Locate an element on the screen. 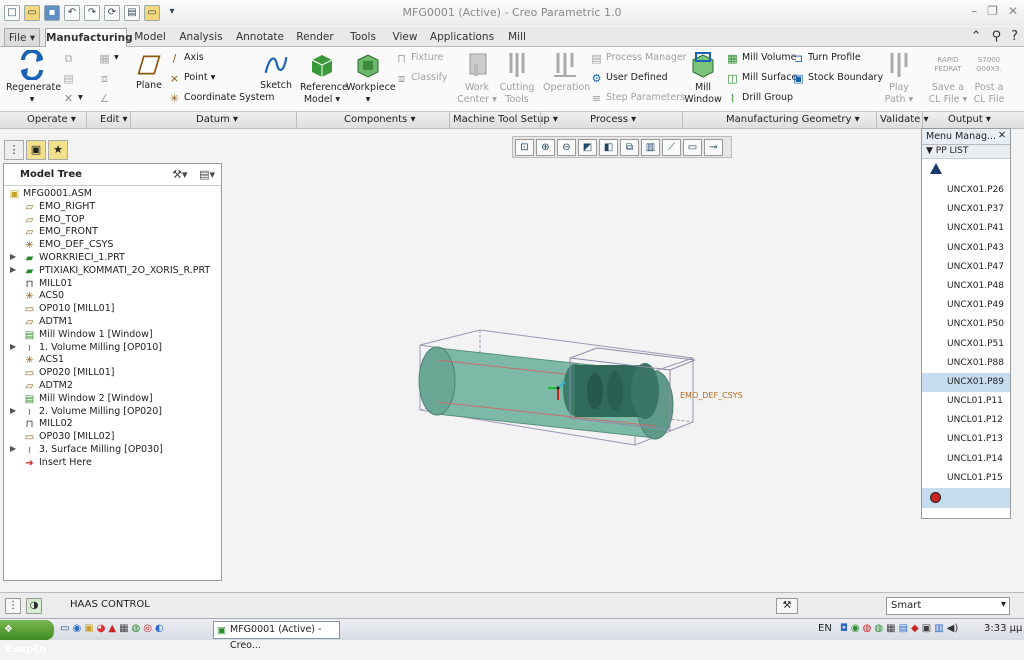 The width and height of the screenshot is (1024, 660). pp-list-item: UNCX01.P37 is located at coordinates (966, 209).